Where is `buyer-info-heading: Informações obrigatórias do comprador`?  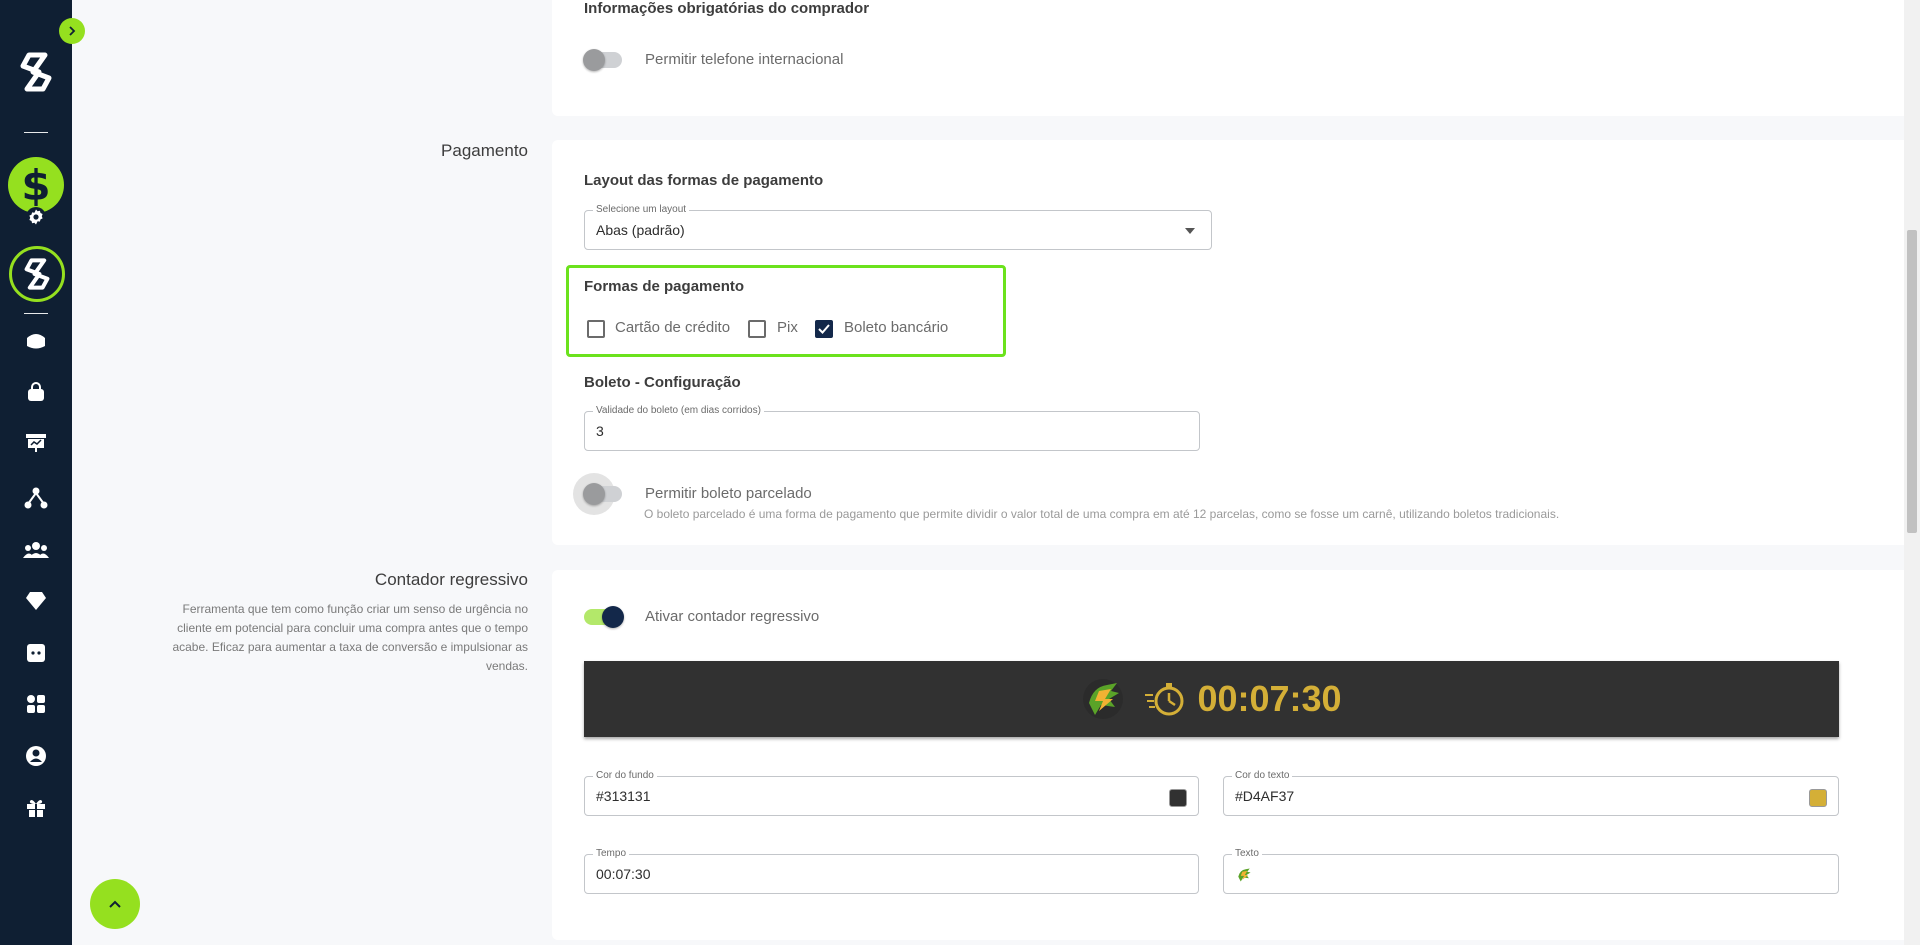 buyer-info-heading: Informações obrigatórias do comprador is located at coordinates (727, 8).